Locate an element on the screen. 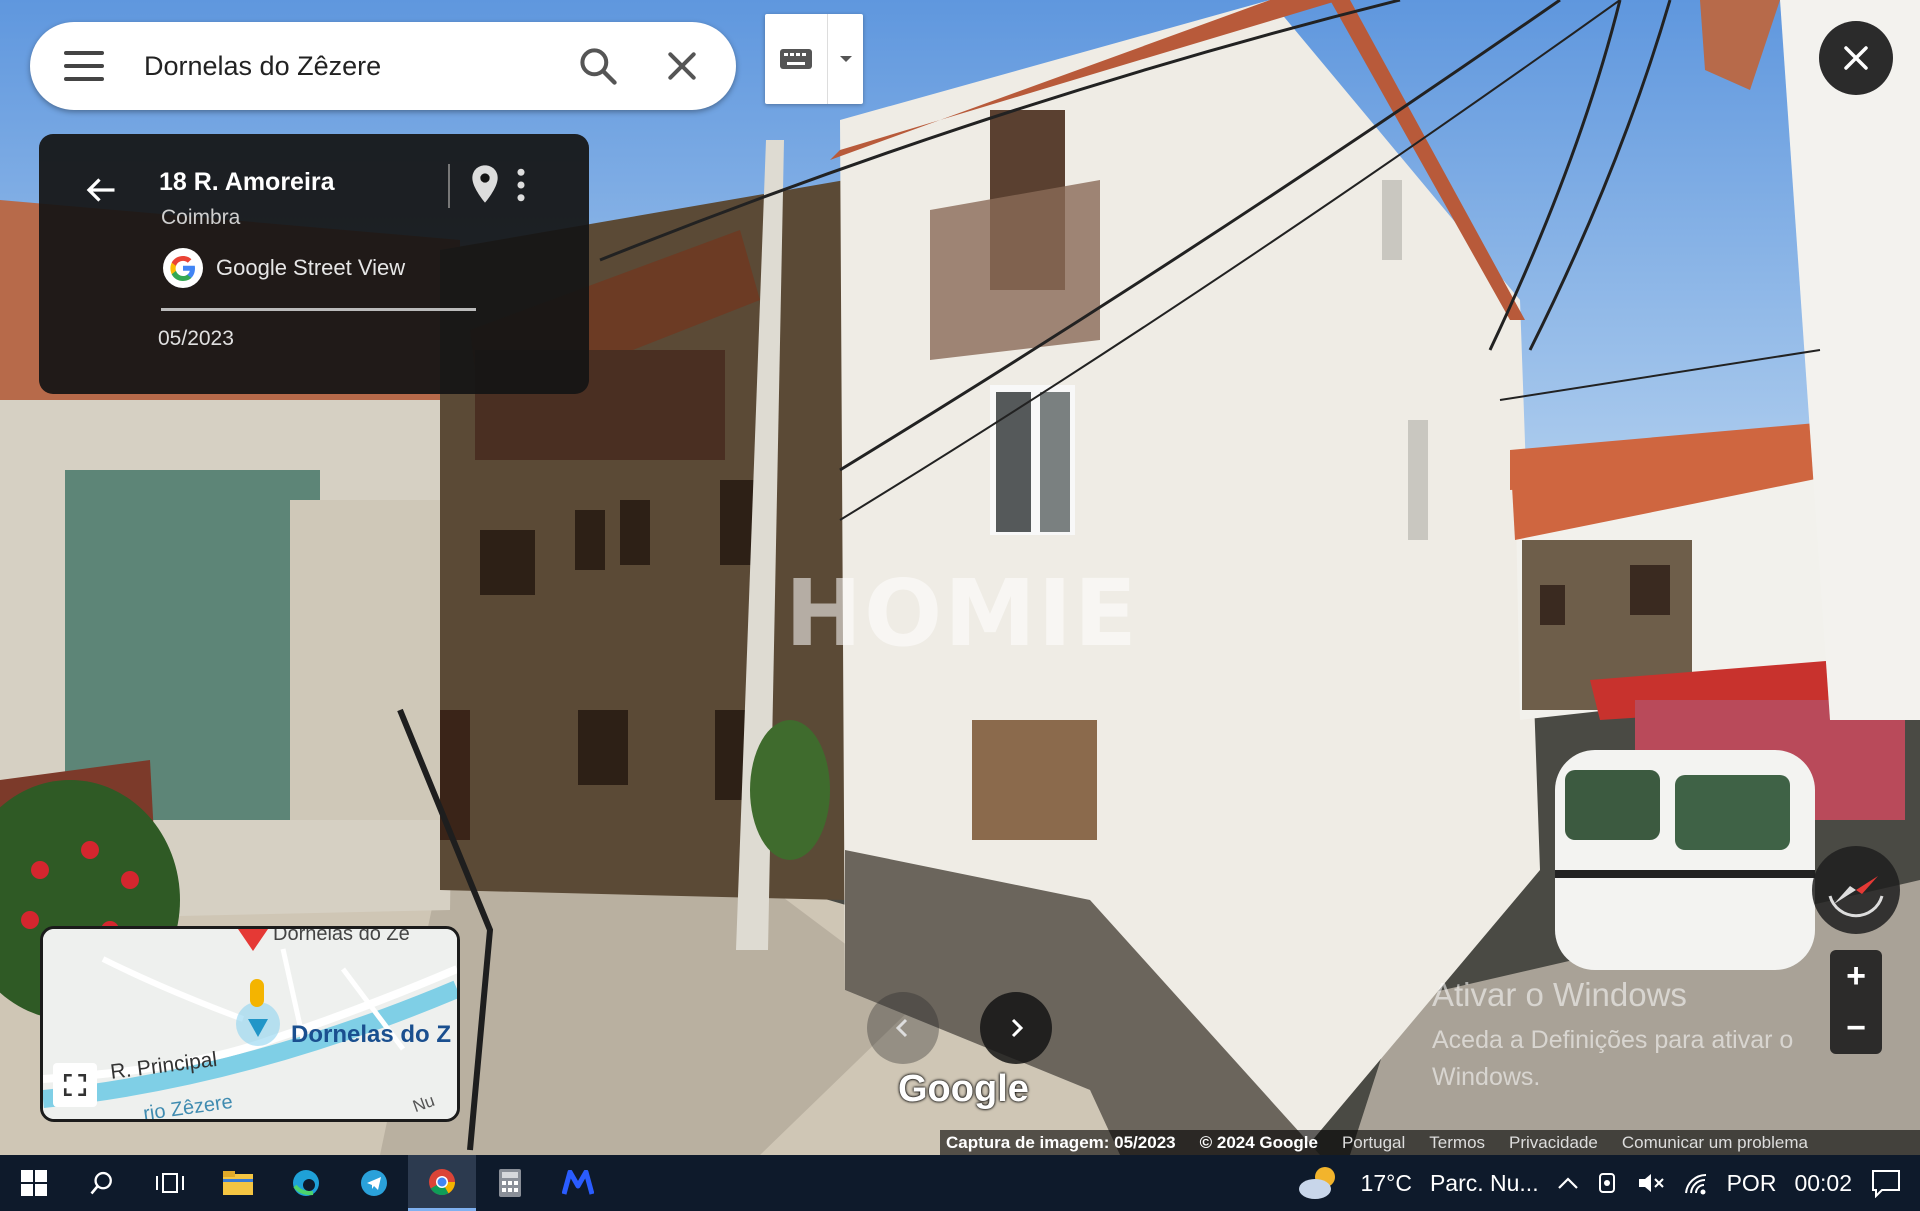 The image size is (1920, 1211). app-m-button is located at coordinates (578, 1183).